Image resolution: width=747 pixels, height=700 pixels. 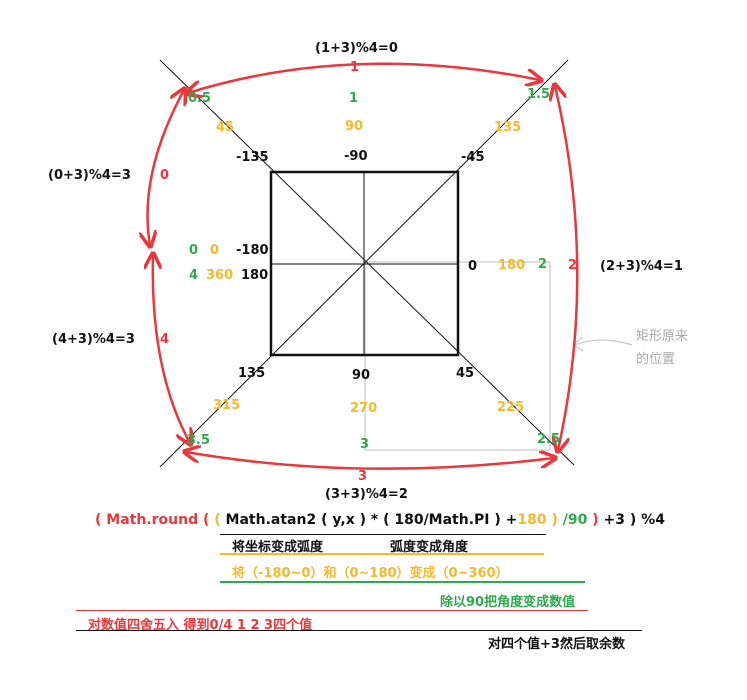 What do you see at coordinates (593, 520) in the screenshot?
I see `formula-part-9: )` at bounding box center [593, 520].